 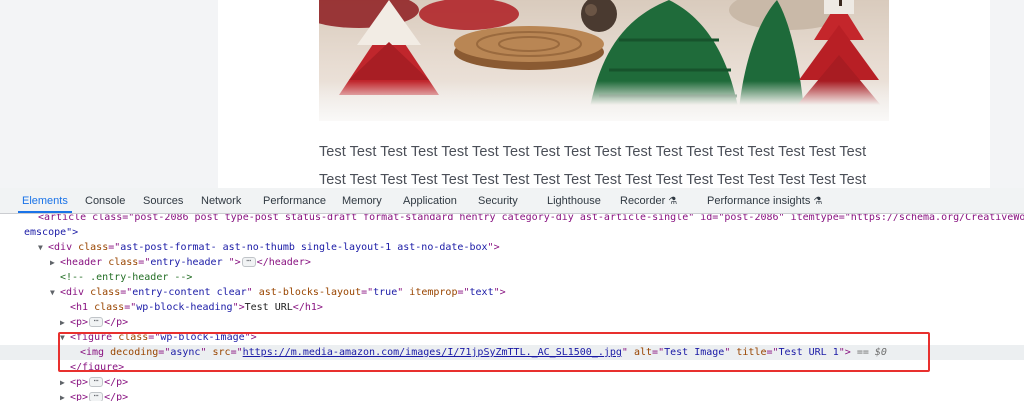 I want to click on tab-security: Security, so click(x=498, y=200).